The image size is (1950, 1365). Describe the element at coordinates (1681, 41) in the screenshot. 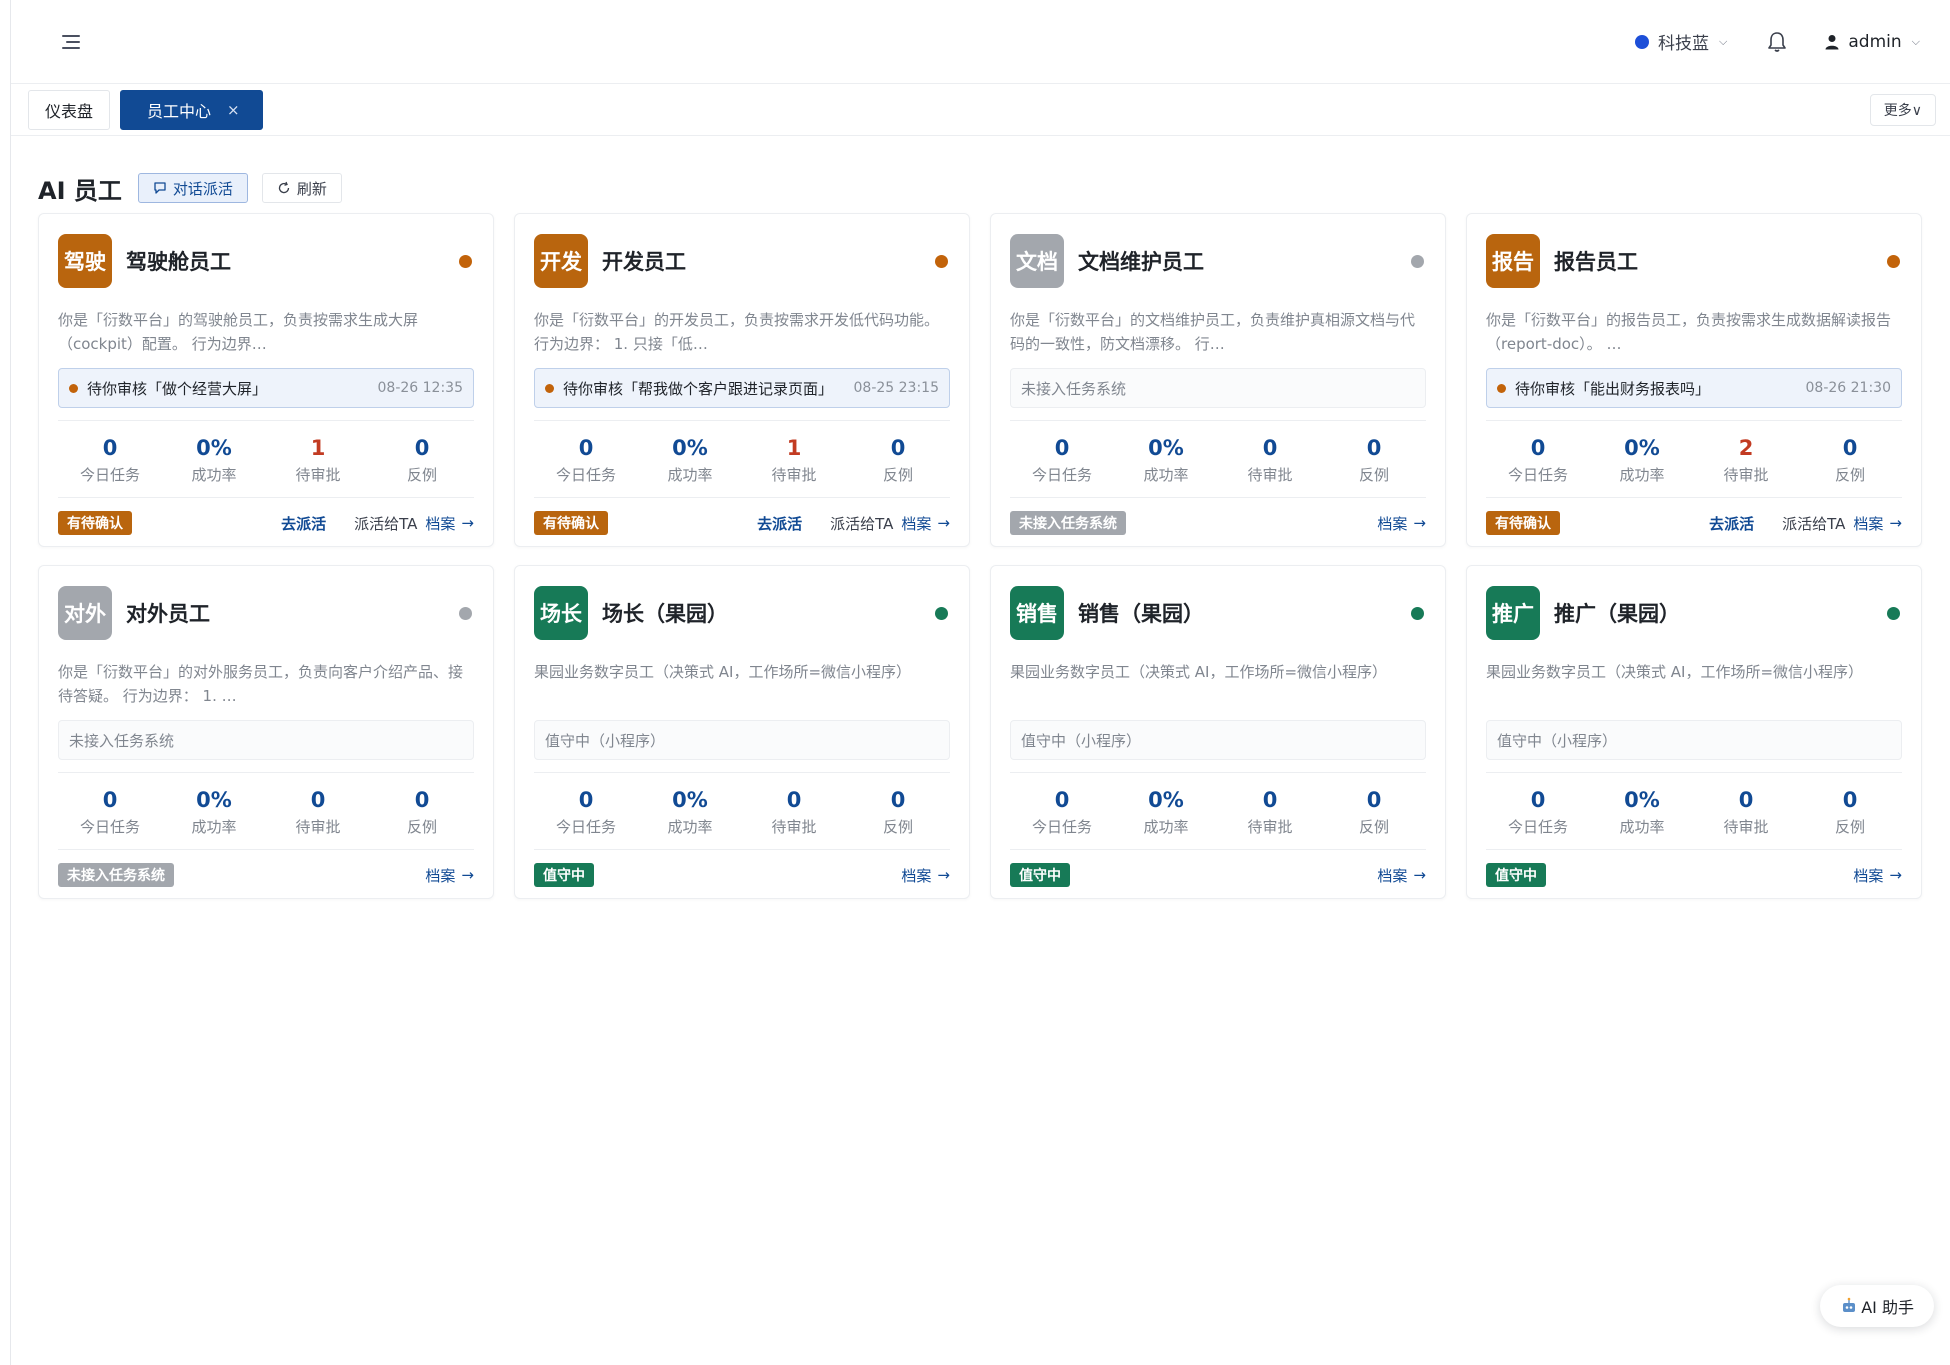

I see `theme-selector: 科技蓝 ⌵` at that location.